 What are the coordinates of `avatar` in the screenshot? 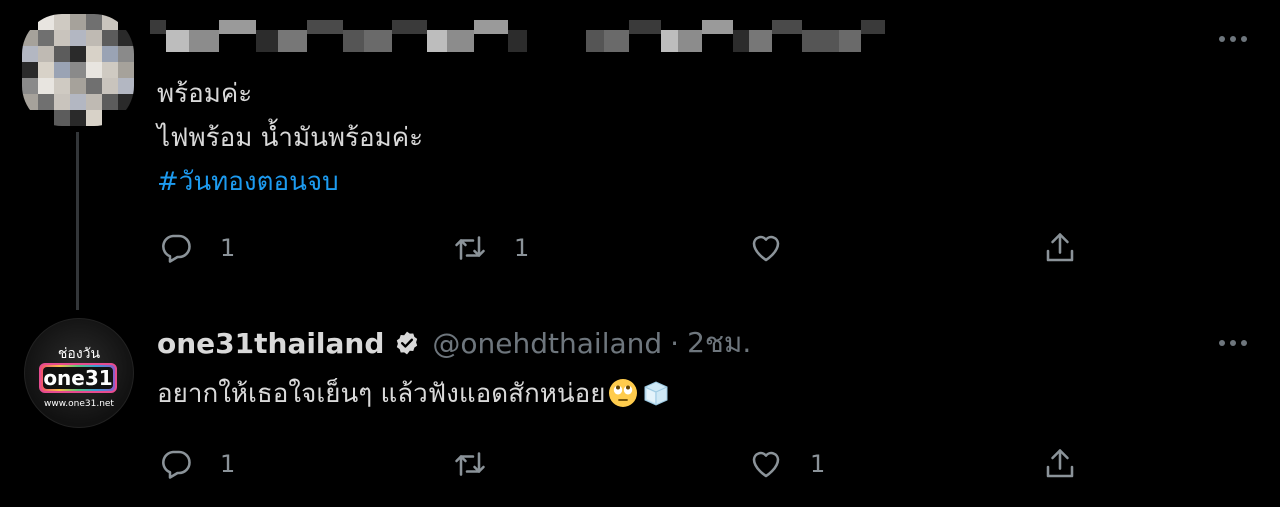 It's located at (78, 70).